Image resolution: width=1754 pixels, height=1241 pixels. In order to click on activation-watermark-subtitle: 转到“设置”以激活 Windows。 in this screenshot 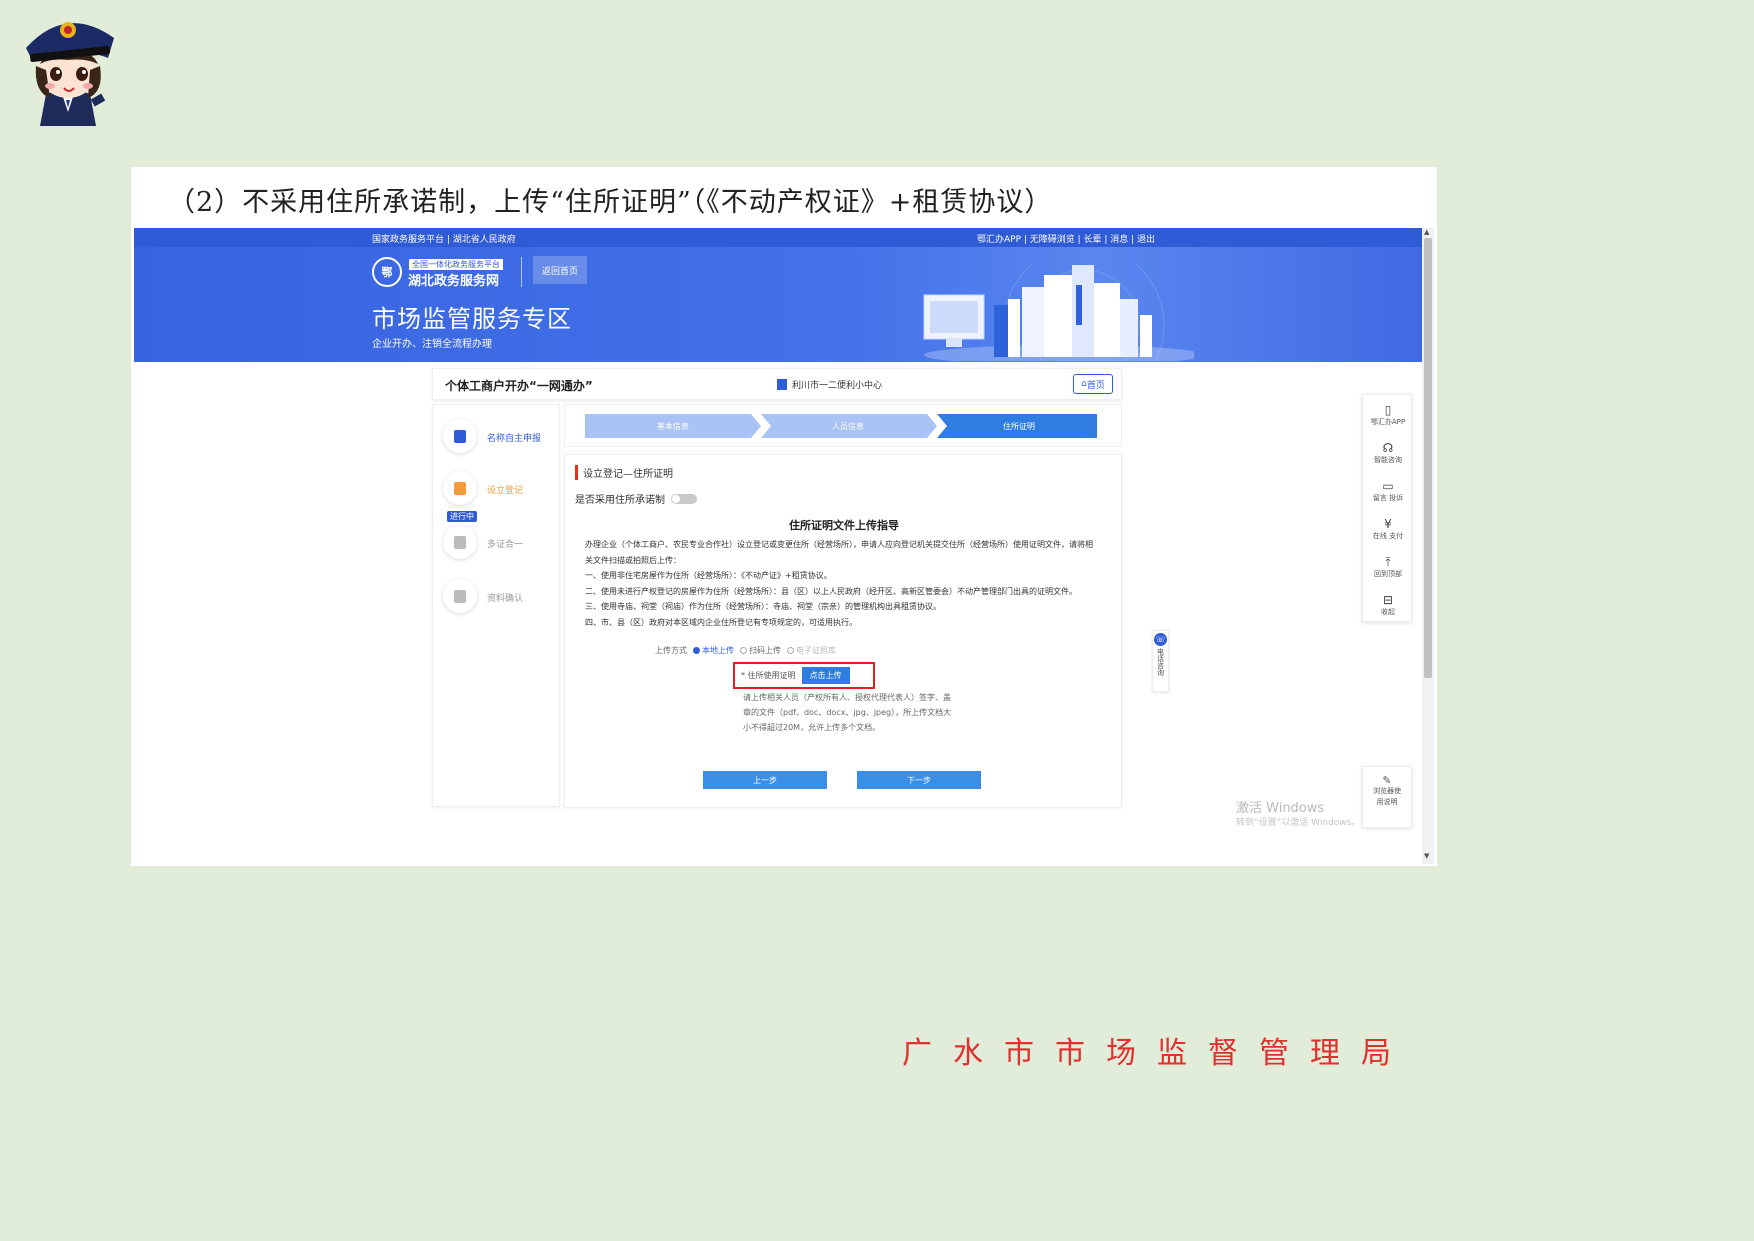, I will do `click(1298, 823)`.